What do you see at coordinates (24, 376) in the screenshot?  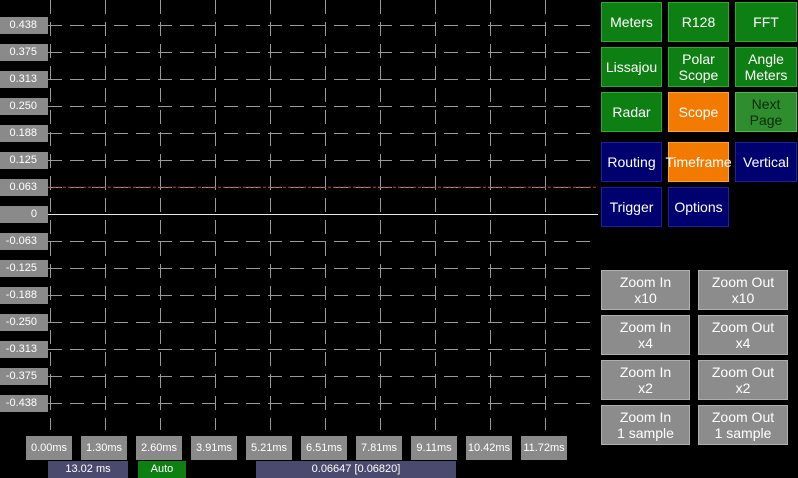 I see `y-tick-label: -0.375` at bounding box center [24, 376].